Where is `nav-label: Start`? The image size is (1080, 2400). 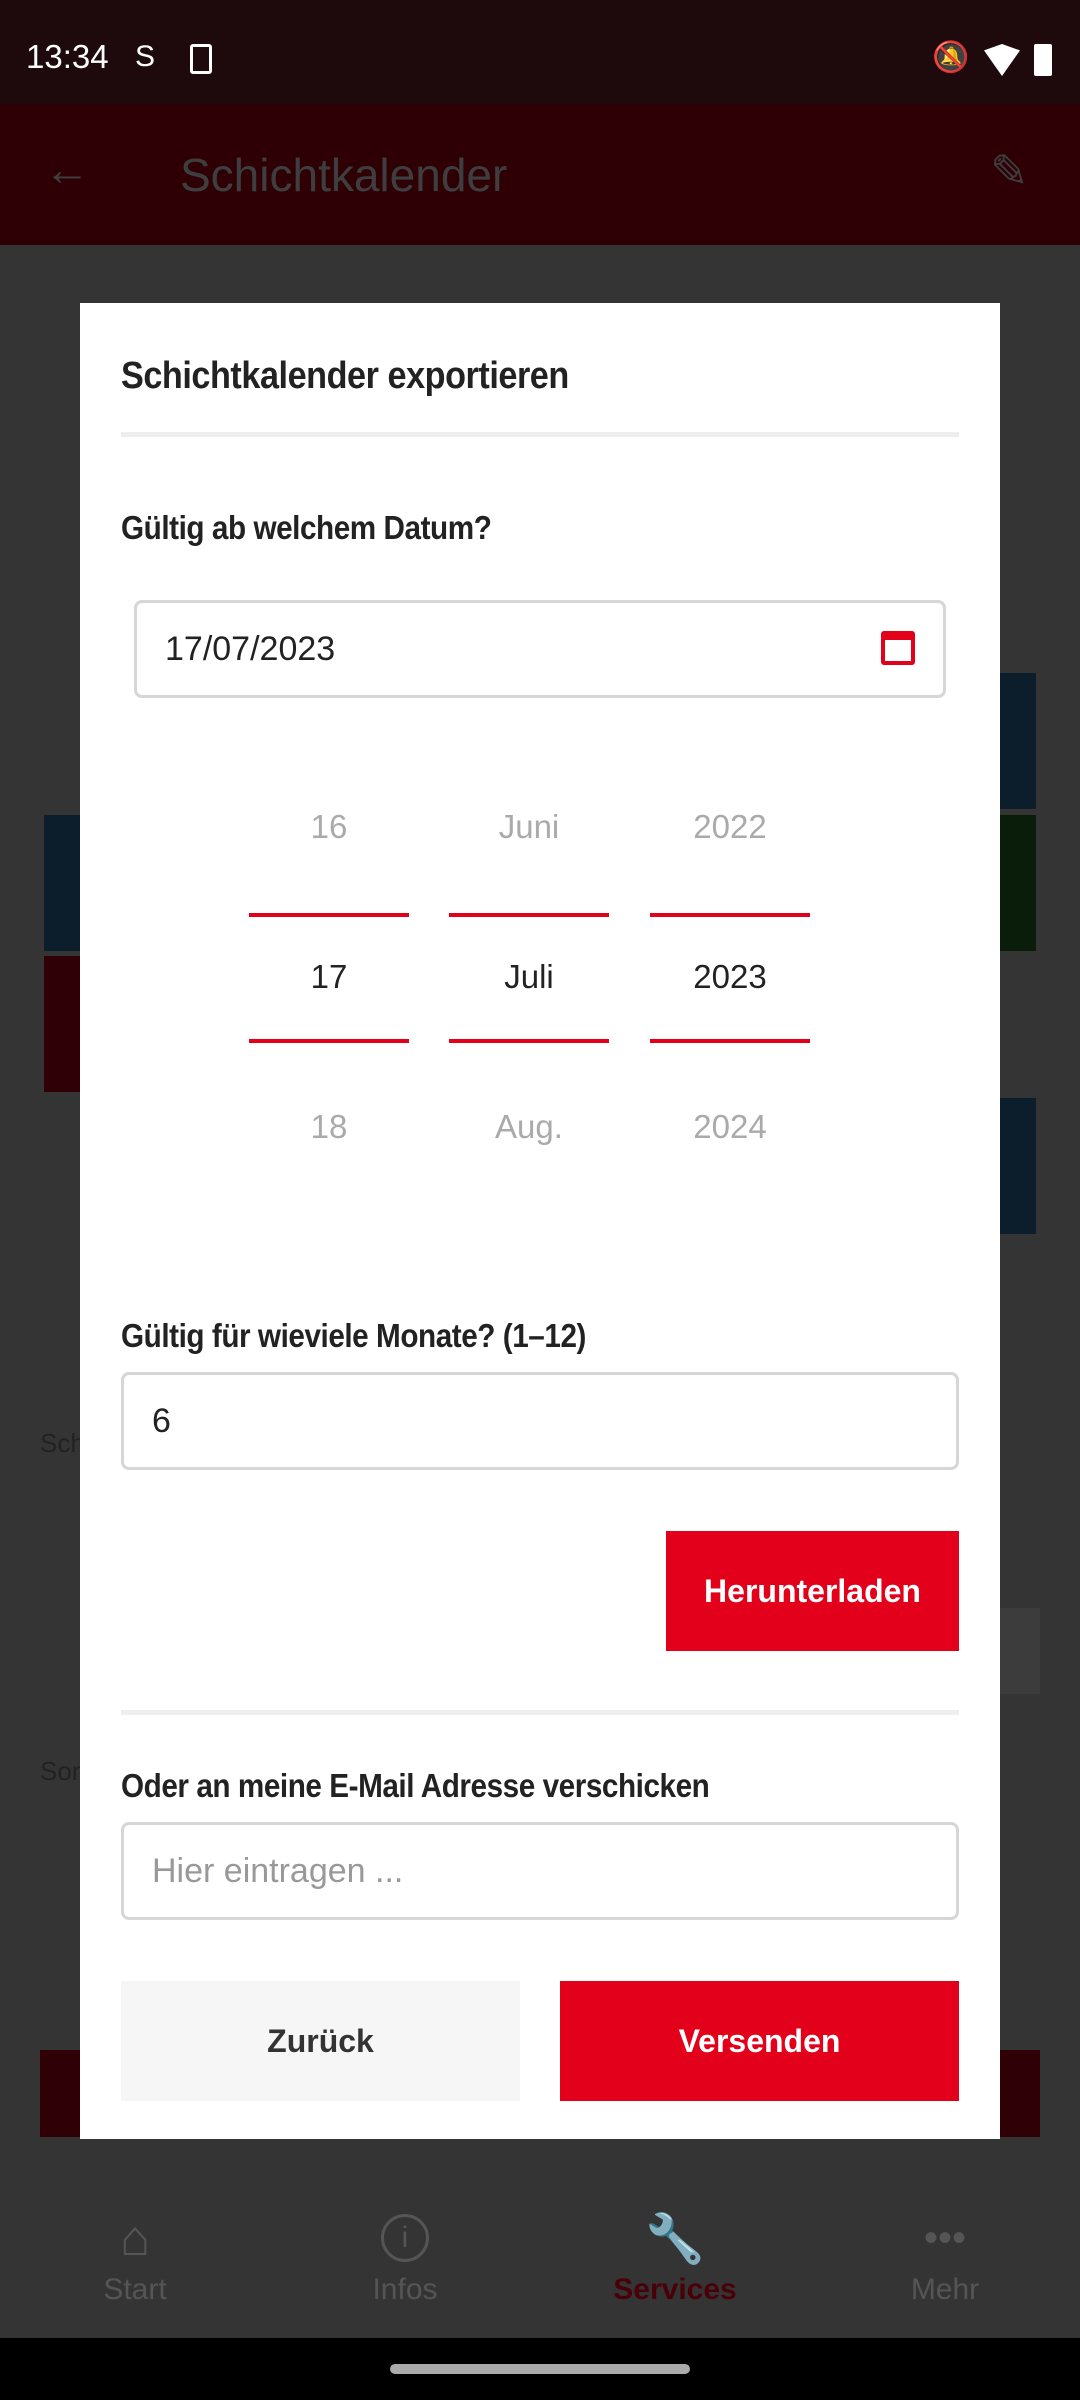 nav-label: Start is located at coordinates (135, 2289).